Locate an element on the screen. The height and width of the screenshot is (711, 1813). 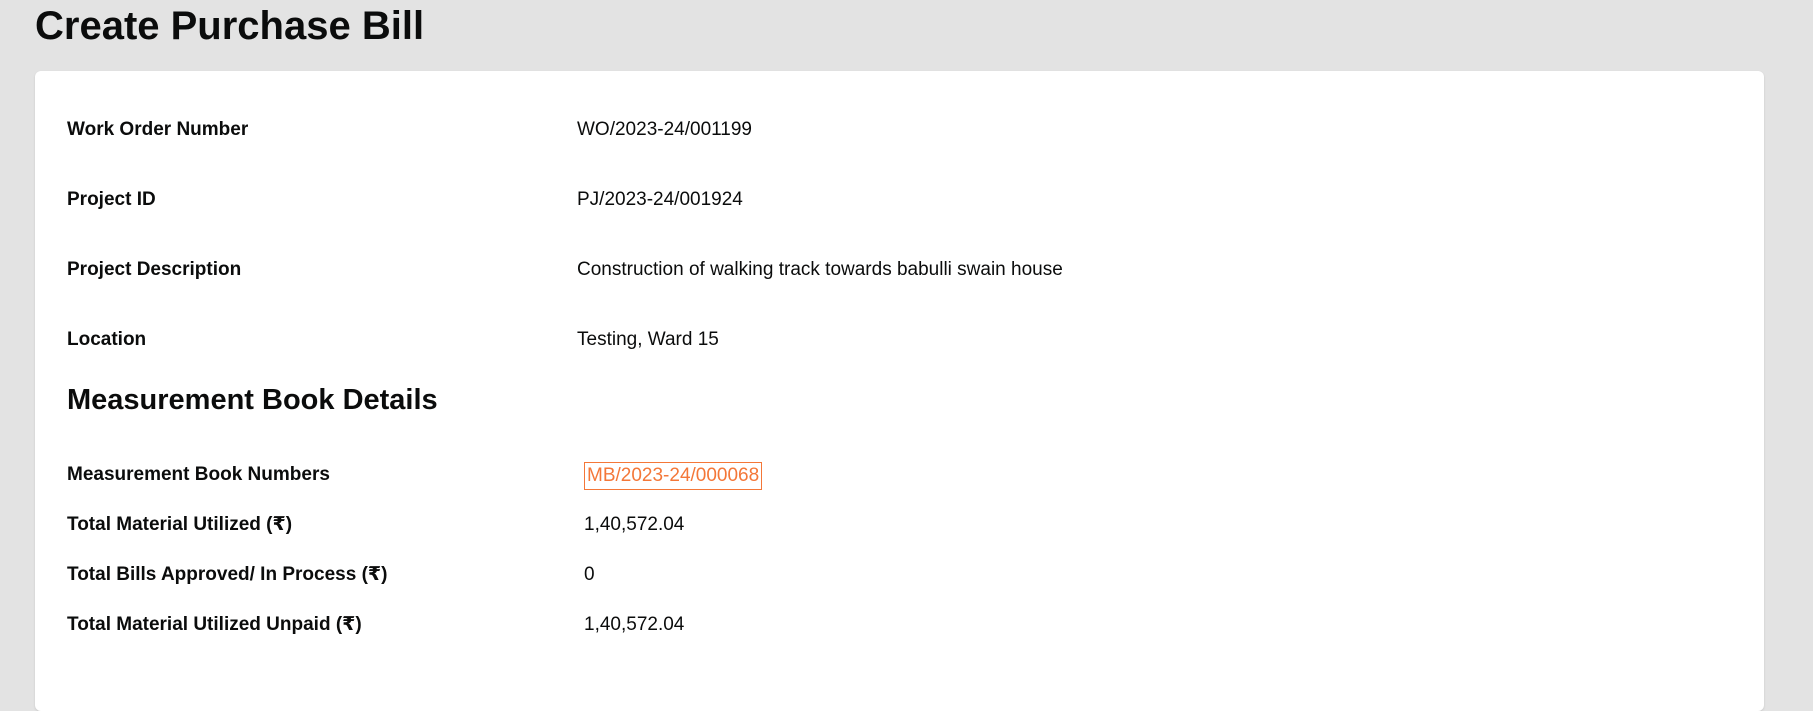
project-id-label: Project ID is located at coordinates (111, 199).